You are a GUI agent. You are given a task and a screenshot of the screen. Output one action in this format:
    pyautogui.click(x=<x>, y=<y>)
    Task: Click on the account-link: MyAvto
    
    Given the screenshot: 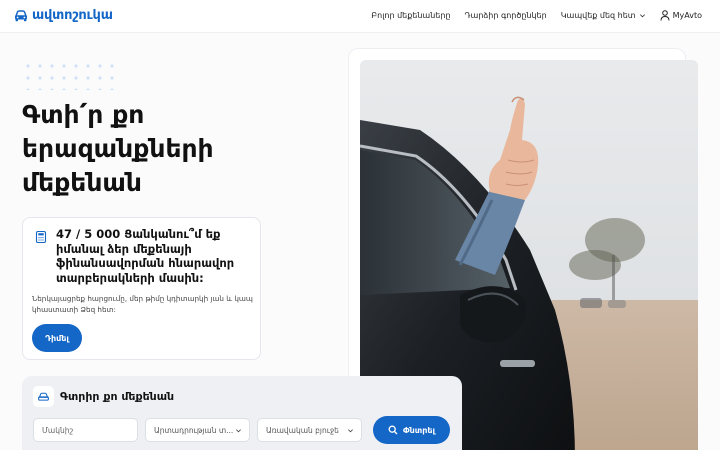 What is the action you would take?
    pyautogui.click(x=681, y=15)
    